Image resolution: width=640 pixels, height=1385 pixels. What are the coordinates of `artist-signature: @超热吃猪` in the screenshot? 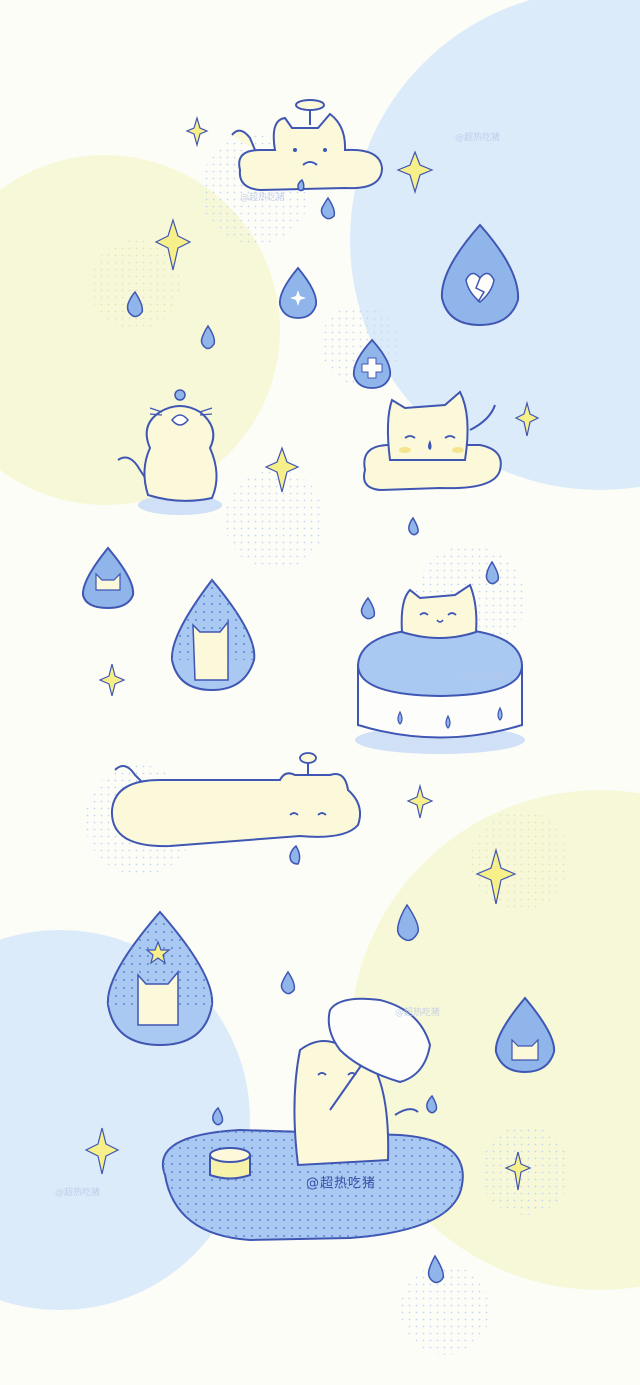 It's located at (341, 1183).